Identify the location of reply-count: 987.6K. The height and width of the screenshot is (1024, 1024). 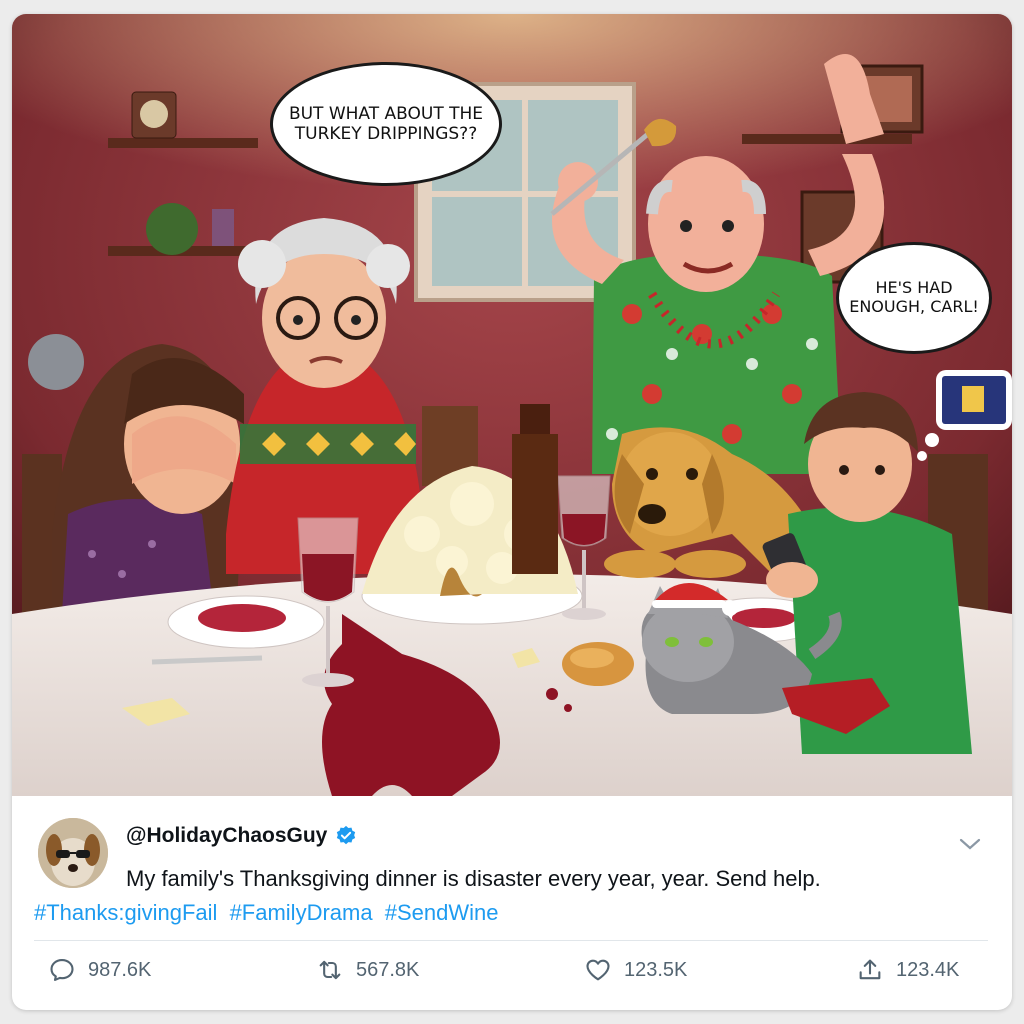
(120, 969).